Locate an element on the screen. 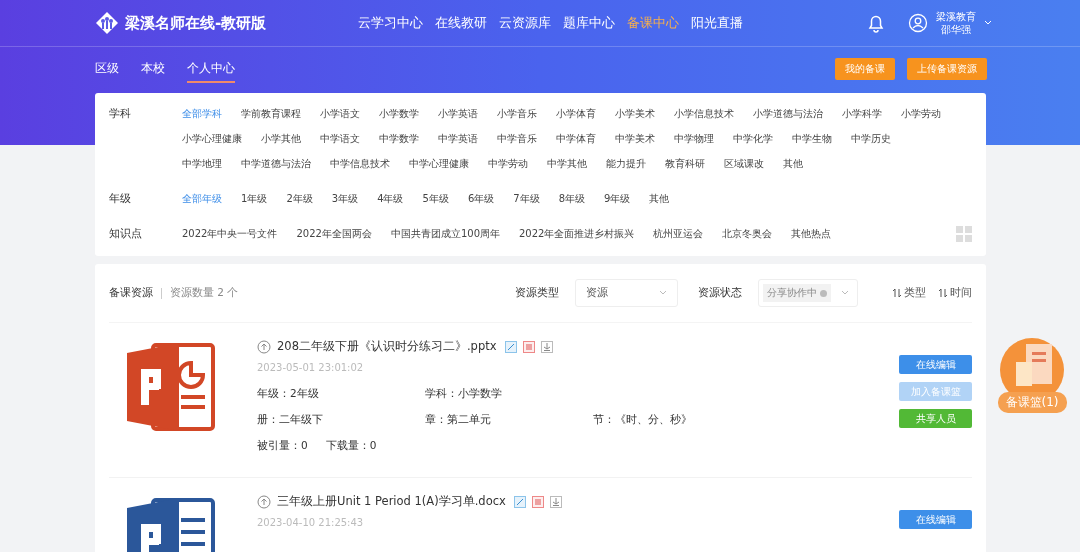 The height and width of the screenshot is (552, 1080). filter-option: 6年级 is located at coordinates (481, 198).